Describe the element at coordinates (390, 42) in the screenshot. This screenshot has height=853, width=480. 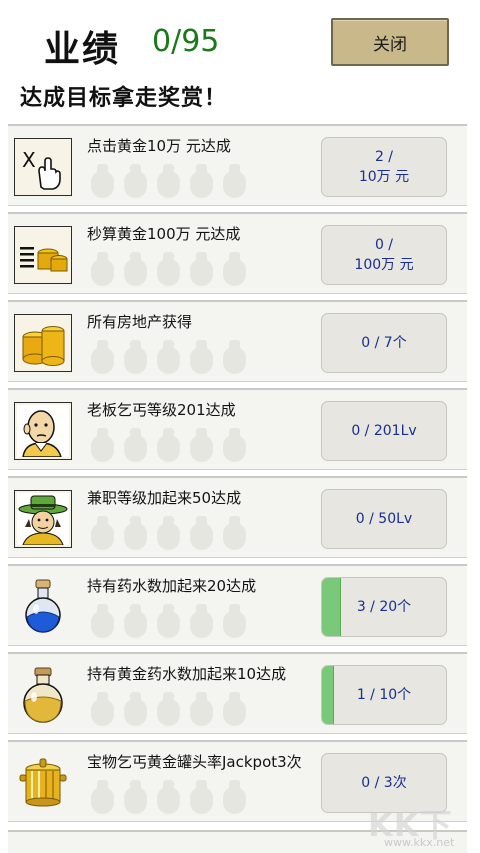
I see `close-button: 关闭` at that location.